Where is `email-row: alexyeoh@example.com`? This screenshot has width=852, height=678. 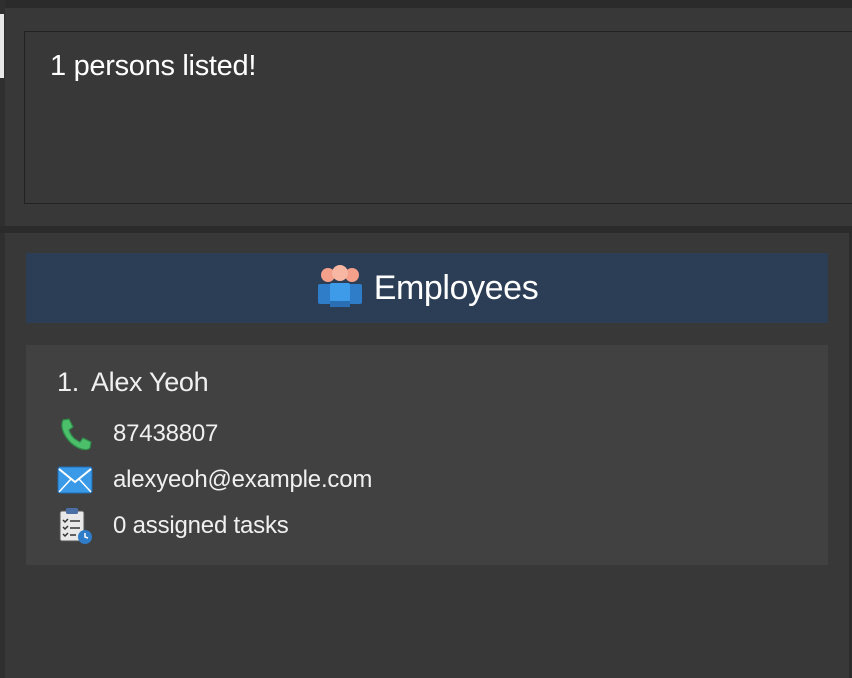 email-row: alexyeoh@example.com is located at coordinates (214, 480).